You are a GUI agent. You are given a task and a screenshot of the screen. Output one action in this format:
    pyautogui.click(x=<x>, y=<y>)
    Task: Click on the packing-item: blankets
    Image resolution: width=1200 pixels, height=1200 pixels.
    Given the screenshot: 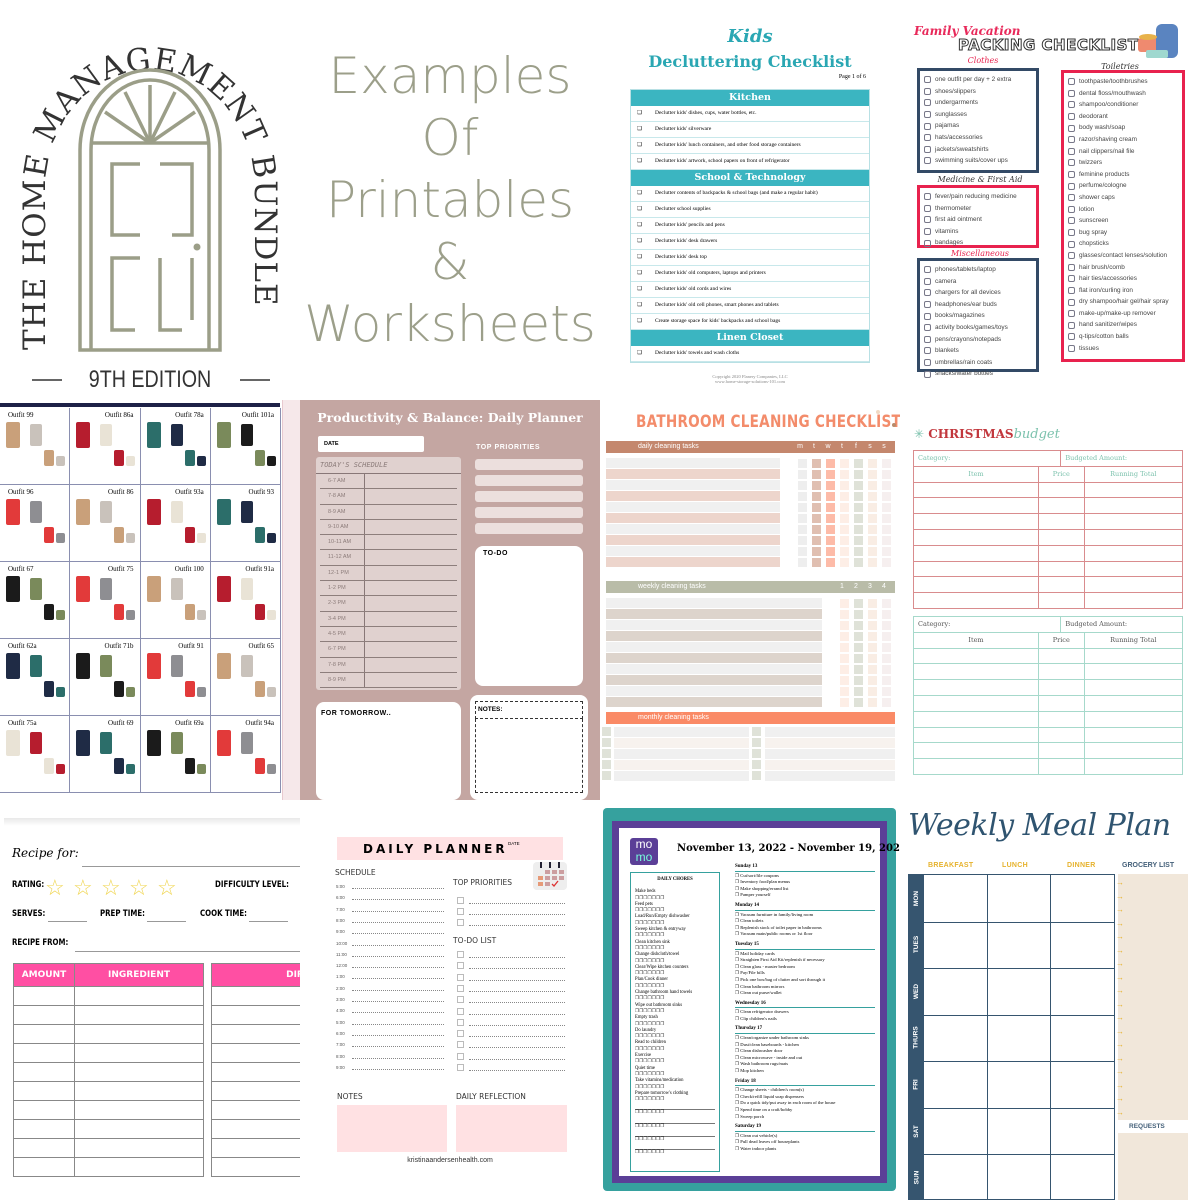 What is the action you would take?
    pyautogui.click(x=978, y=351)
    